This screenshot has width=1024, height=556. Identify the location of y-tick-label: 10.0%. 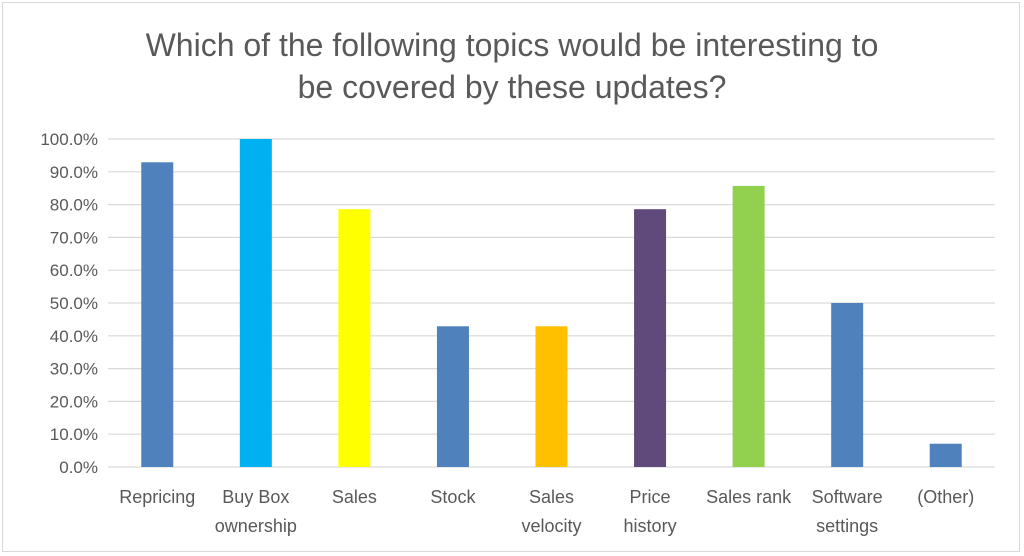
(74, 434).